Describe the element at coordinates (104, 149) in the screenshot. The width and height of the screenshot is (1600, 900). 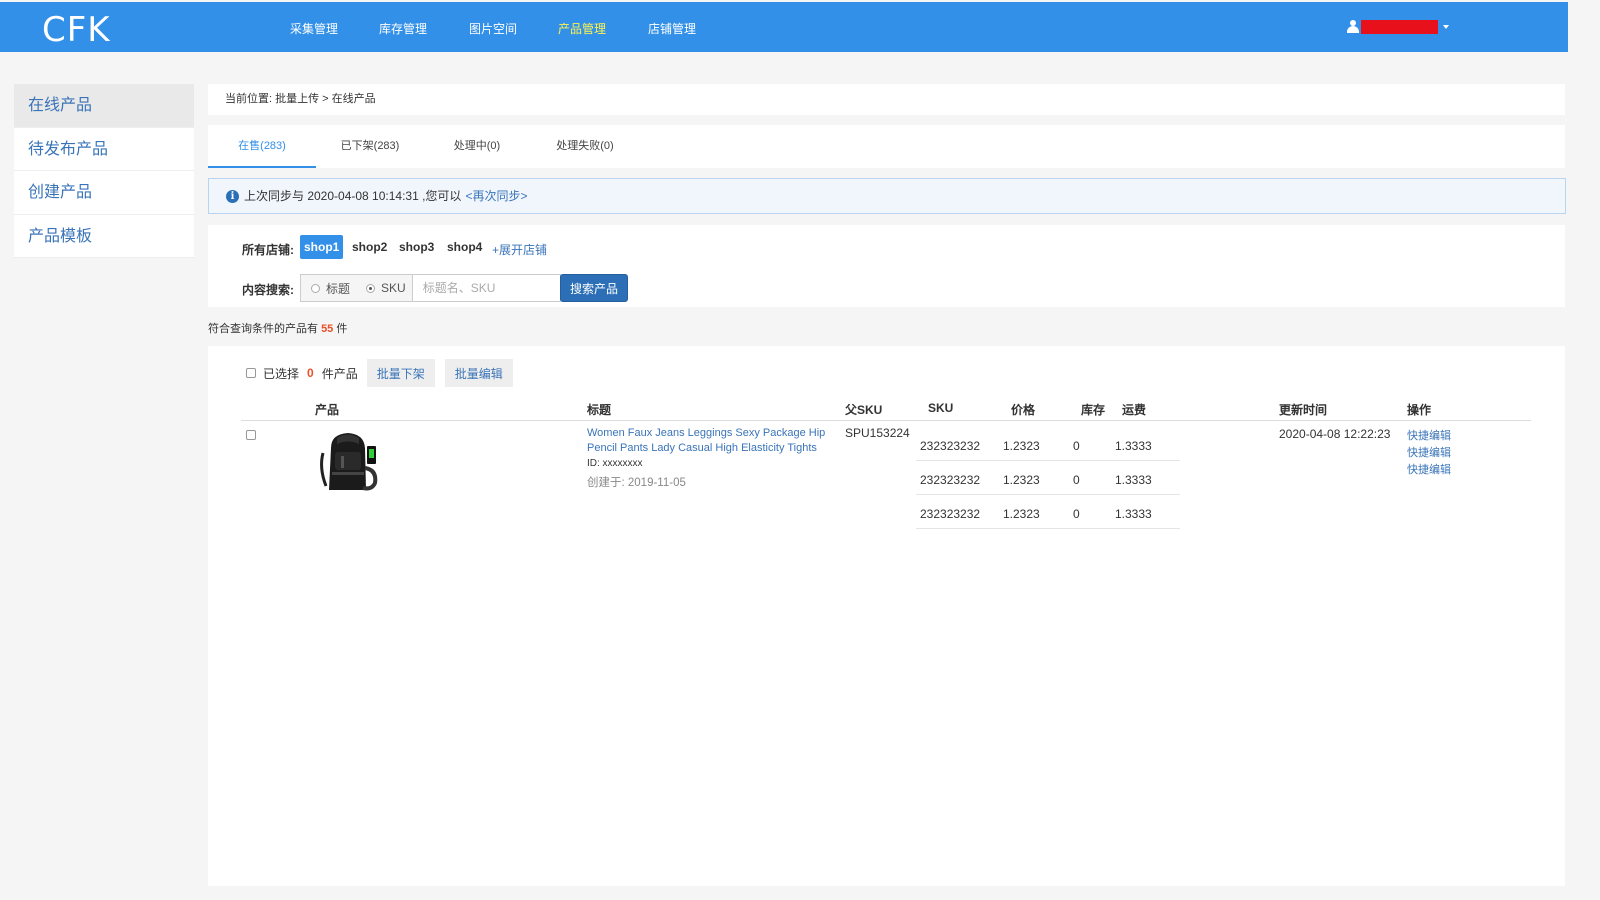
I see `sidebar-item-pending-products: 待发布产品` at that location.